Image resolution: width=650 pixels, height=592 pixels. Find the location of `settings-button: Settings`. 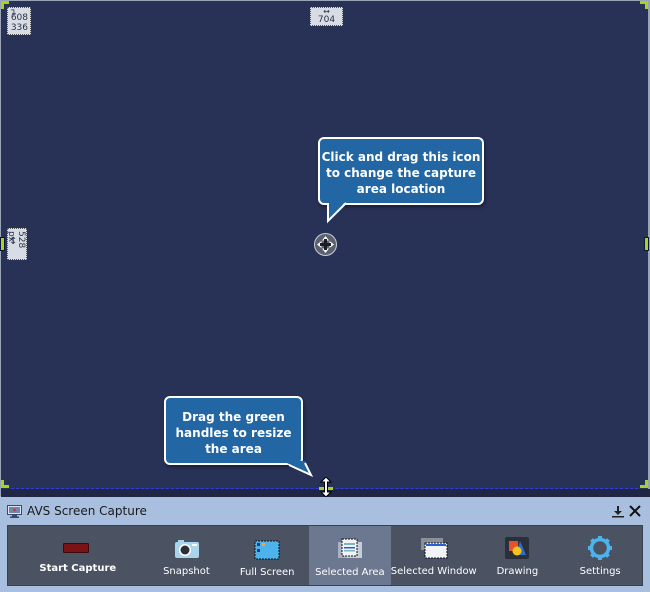

settings-button: Settings is located at coordinates (600, 555).